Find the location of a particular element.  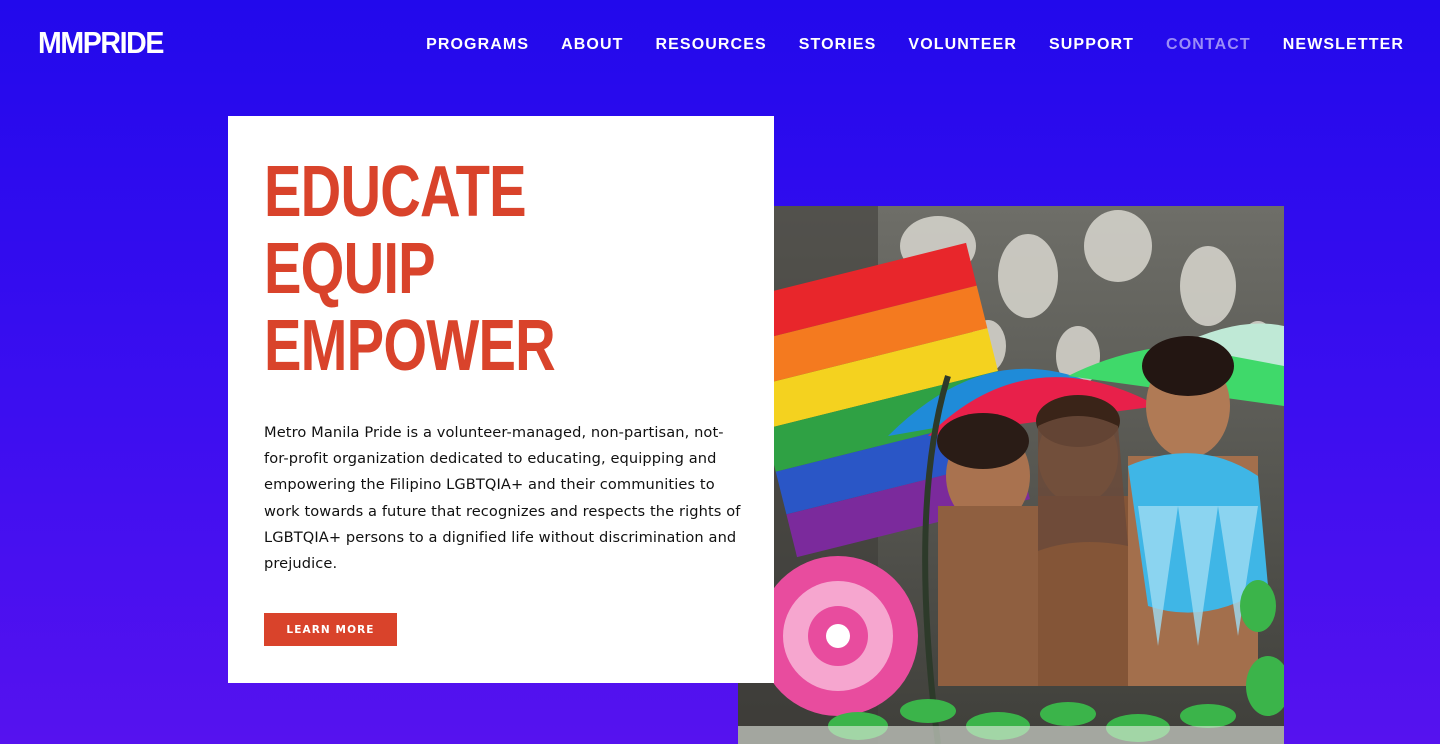

nav-volunteer: VOLUNTEER is located at coordinates (962, 45).